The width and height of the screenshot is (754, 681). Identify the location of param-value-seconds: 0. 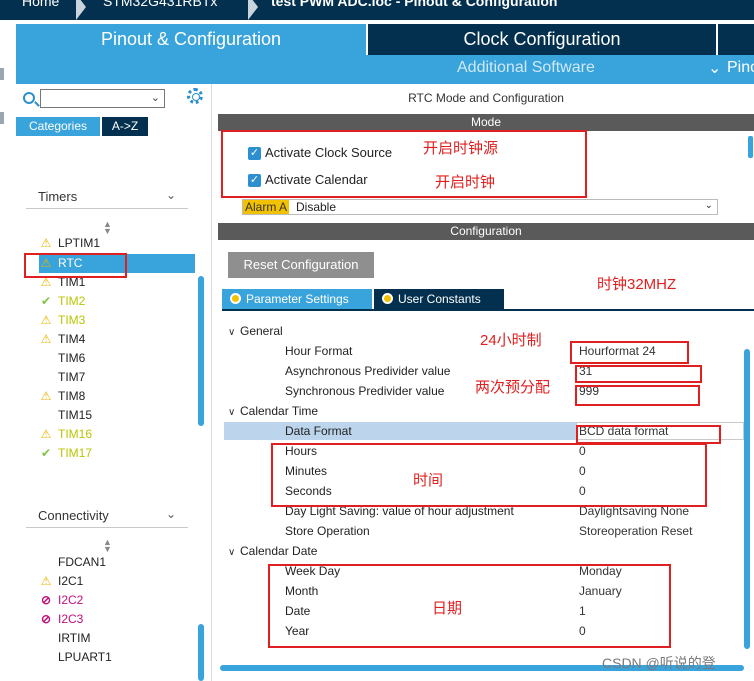
(582, 491).